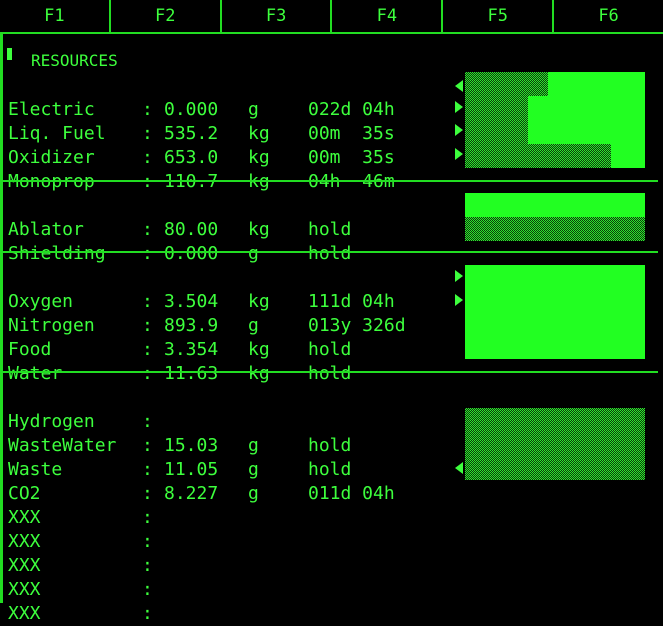  Describe the element at coordinates (191, 373) in the screenshot. I see `resource-amount: 11.63` at that location.